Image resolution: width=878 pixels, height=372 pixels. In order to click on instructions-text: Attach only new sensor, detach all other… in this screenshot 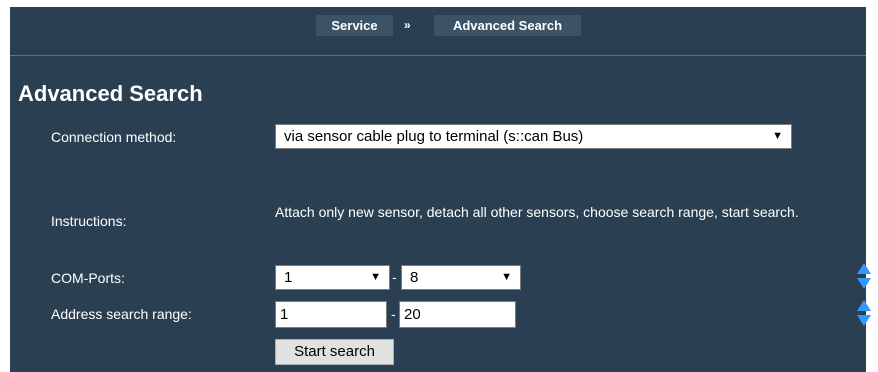, I will do `click(537, 212)`.